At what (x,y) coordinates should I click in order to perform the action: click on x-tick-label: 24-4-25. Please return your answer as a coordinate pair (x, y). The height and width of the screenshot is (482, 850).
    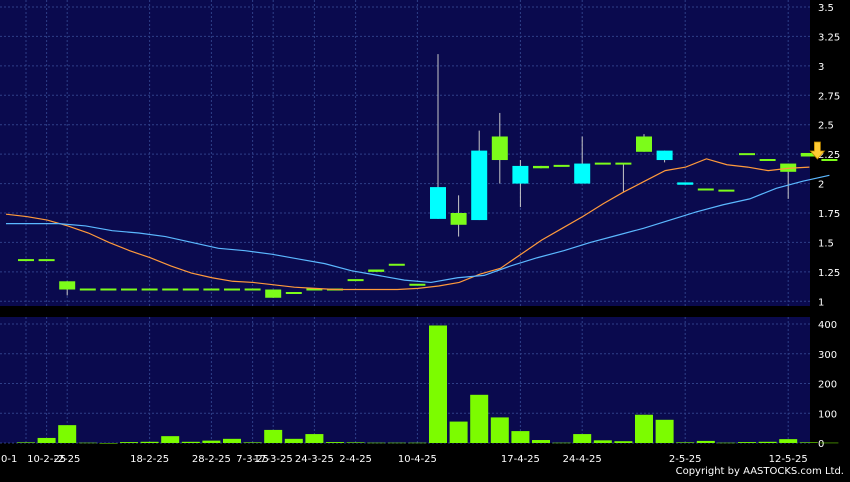
    Looking at the image, I should click on (582, 459).